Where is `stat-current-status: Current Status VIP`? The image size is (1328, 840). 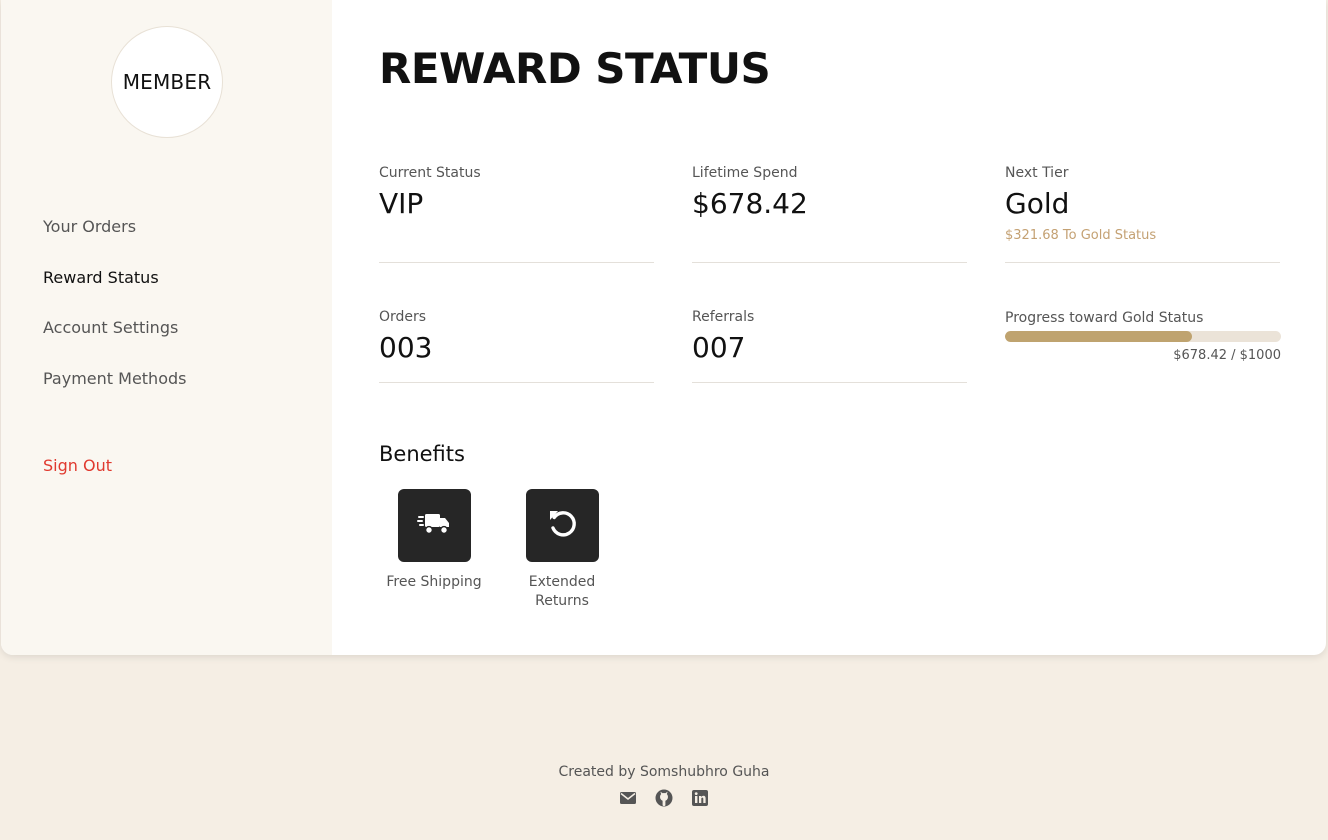 stat-current-status: Current Status VIP is located at coordinates (516, 214).